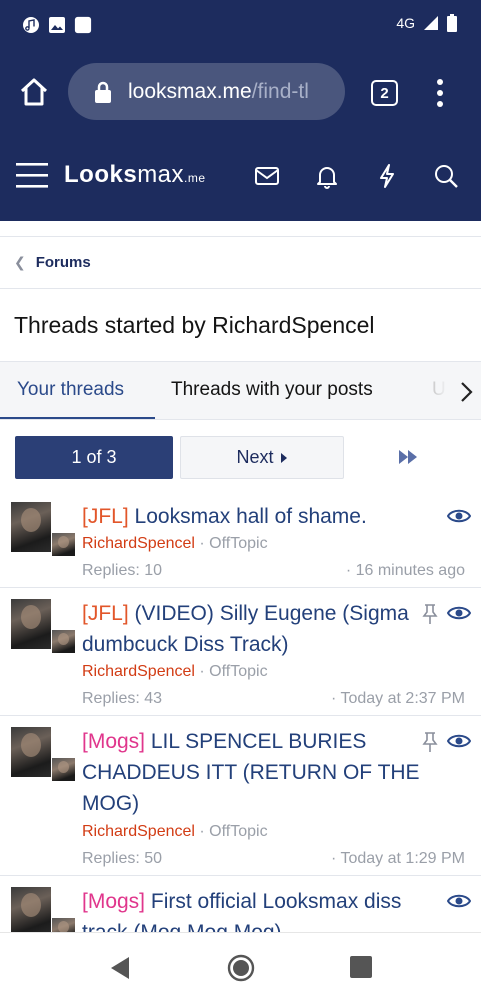 The width and height of the screenshot is (481, 1000). I want to click on thread-title: [JFL] Looksmax hall of shame., so click(252, 516).